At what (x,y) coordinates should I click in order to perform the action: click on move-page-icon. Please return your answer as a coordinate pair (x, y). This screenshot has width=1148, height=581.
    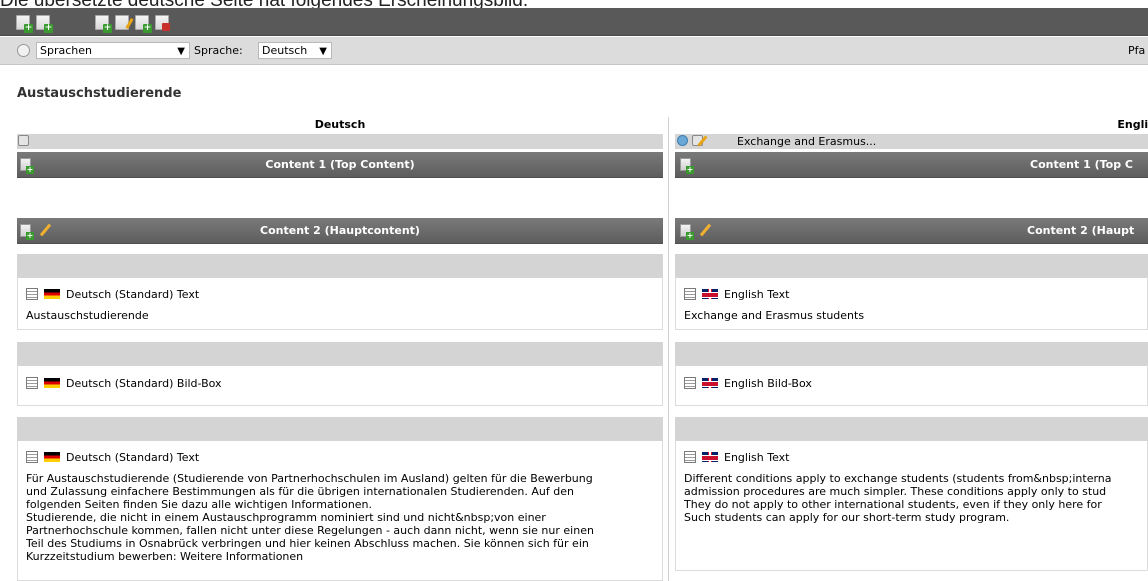
    Looking at the image, I should click on (143, 24).